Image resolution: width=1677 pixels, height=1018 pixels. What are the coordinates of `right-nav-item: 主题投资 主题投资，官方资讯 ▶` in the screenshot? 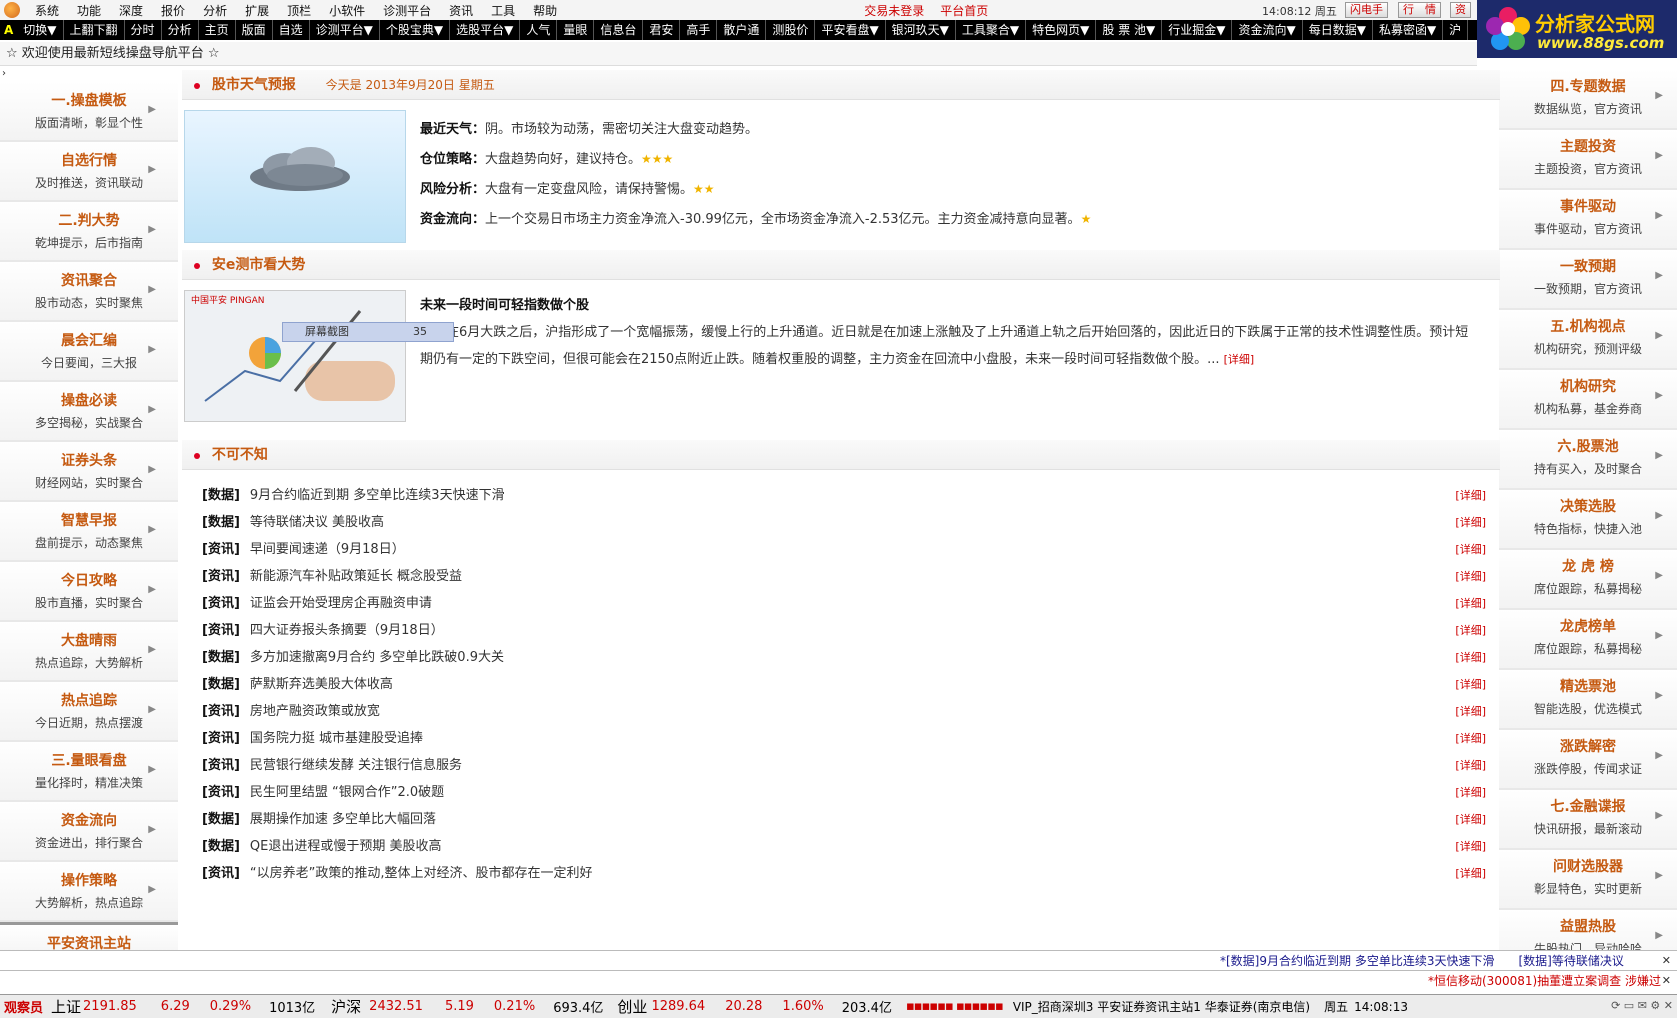 It's located at (1588, 160).